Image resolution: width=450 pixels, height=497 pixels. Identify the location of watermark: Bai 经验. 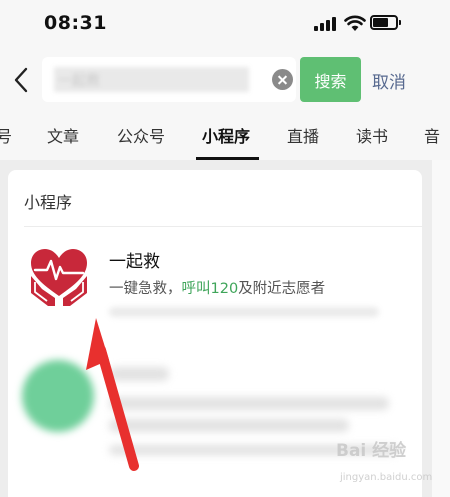
(371, 451).